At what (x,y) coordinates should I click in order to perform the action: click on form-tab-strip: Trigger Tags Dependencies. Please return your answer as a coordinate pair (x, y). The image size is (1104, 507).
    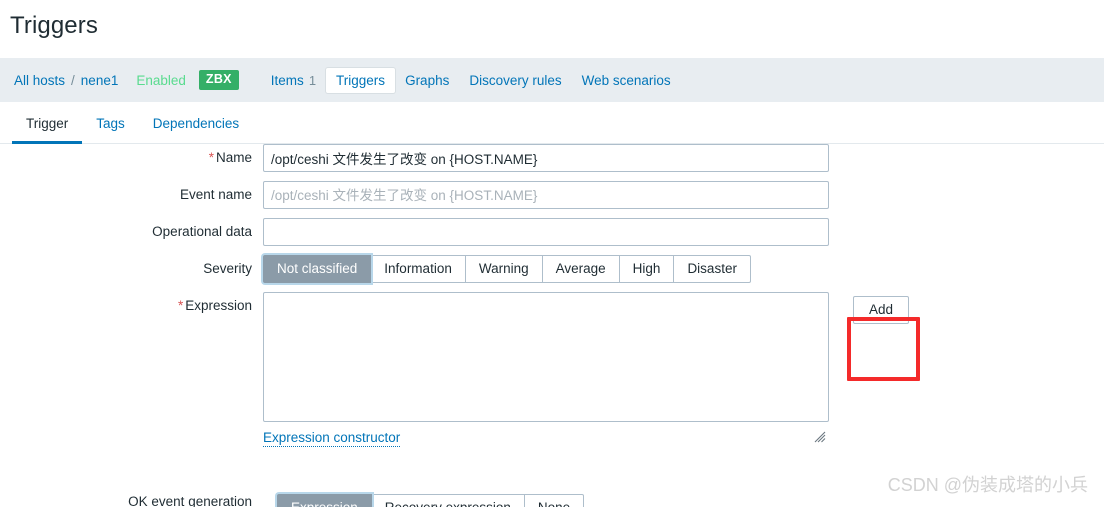
    Looking at the image, I should click on (552, 123).